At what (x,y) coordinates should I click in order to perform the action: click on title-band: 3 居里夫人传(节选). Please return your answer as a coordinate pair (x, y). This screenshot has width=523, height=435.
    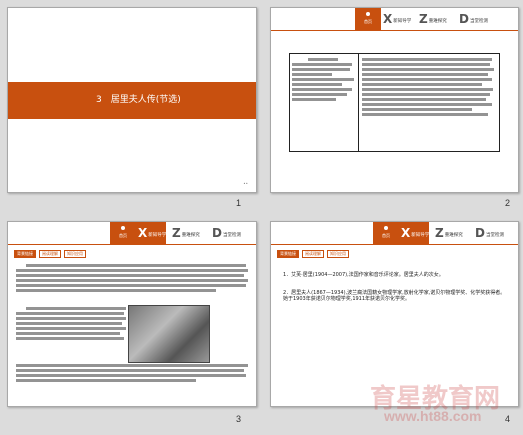
    Looking at the image, I should click on (132, 100).